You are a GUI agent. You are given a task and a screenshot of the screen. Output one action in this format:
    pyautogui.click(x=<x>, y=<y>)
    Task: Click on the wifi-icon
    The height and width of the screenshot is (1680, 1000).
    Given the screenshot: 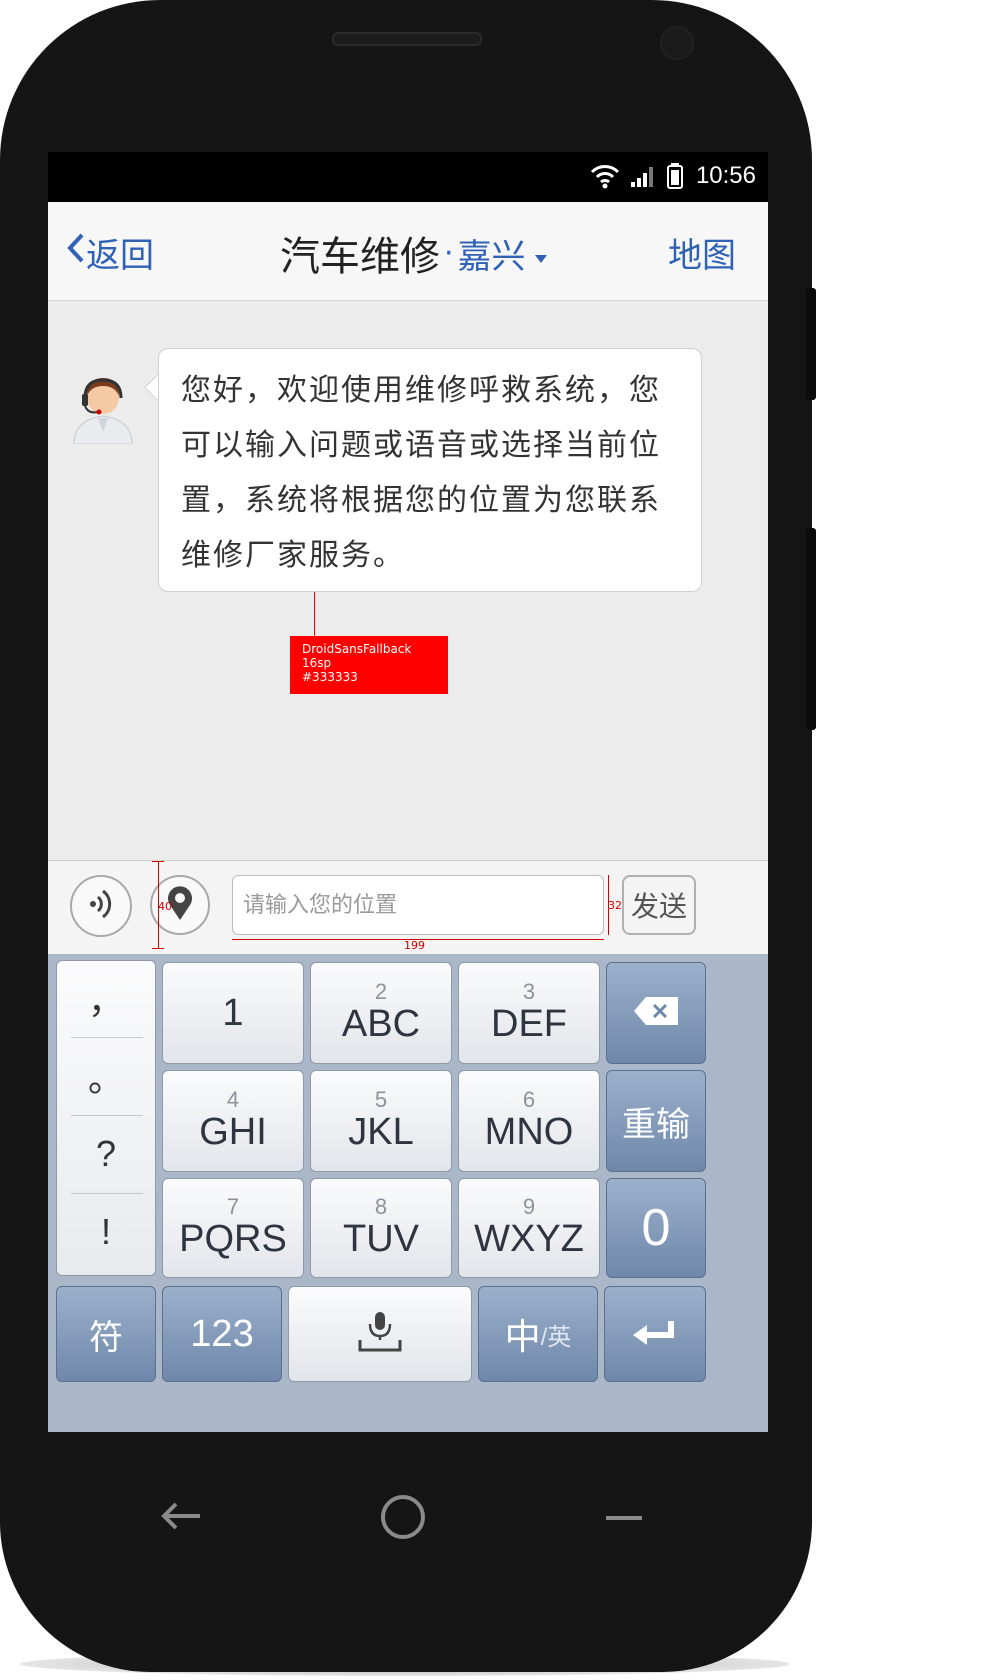 What is the action you would take?
    pyautogui.click(x=605, y=178)
    